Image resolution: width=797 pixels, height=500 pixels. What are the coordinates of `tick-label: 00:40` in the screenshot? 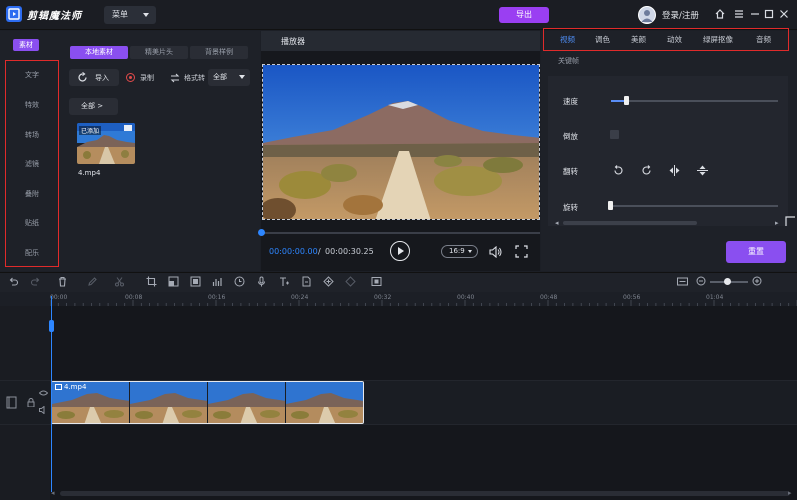 It's located at (466, 297).